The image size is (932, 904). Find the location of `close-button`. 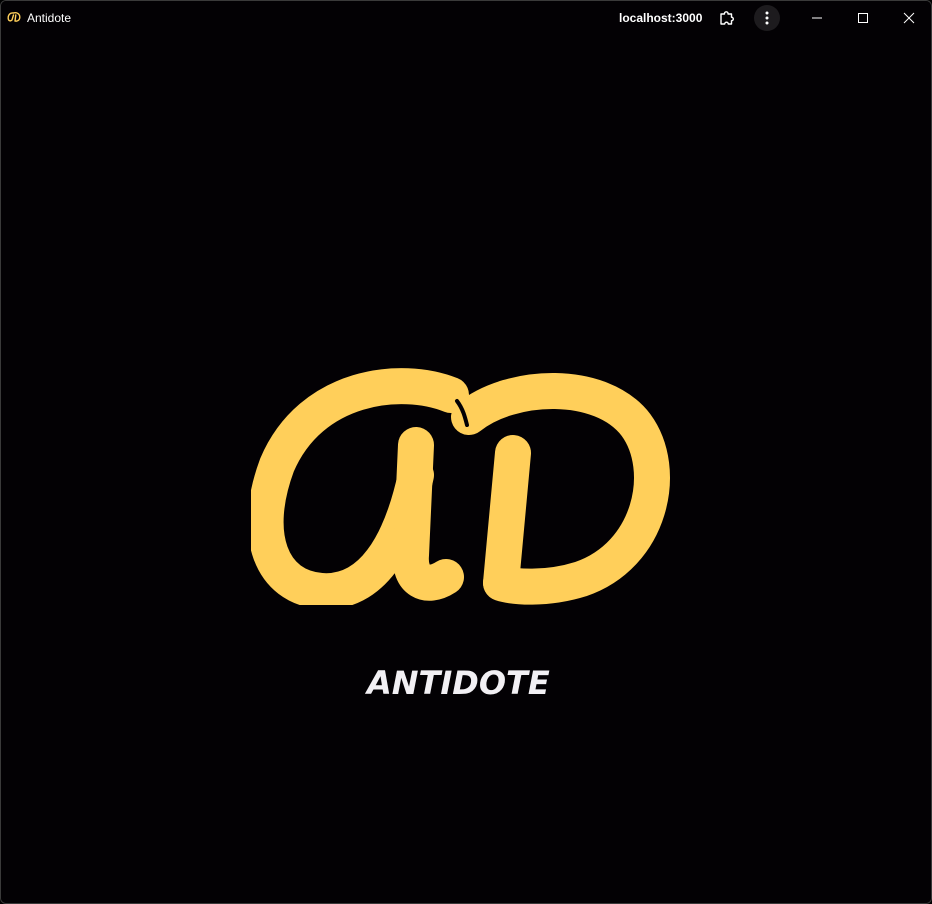

close-button is located at coordinates (908, 18).